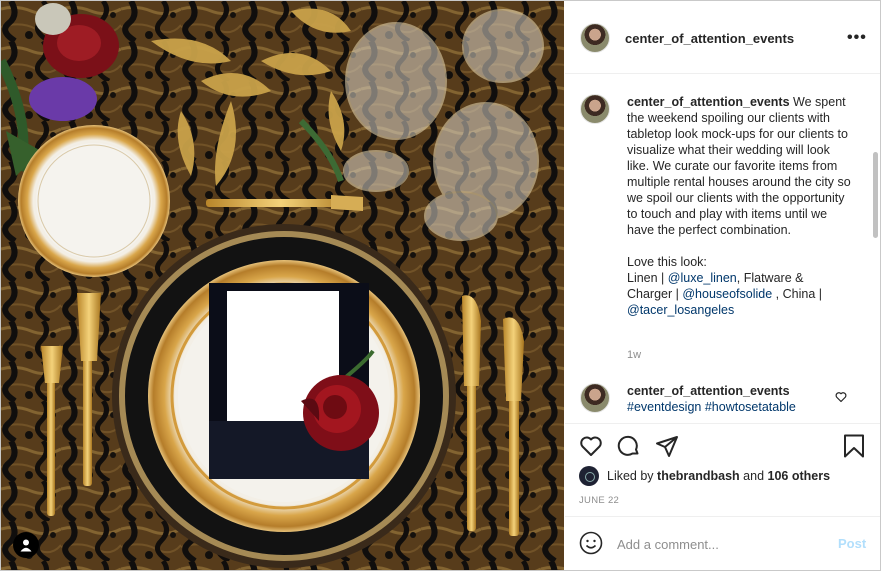 Image resolution: width=881 pixels, height=571 pixels. I want to click on emoji-icon, so click(591, 544).